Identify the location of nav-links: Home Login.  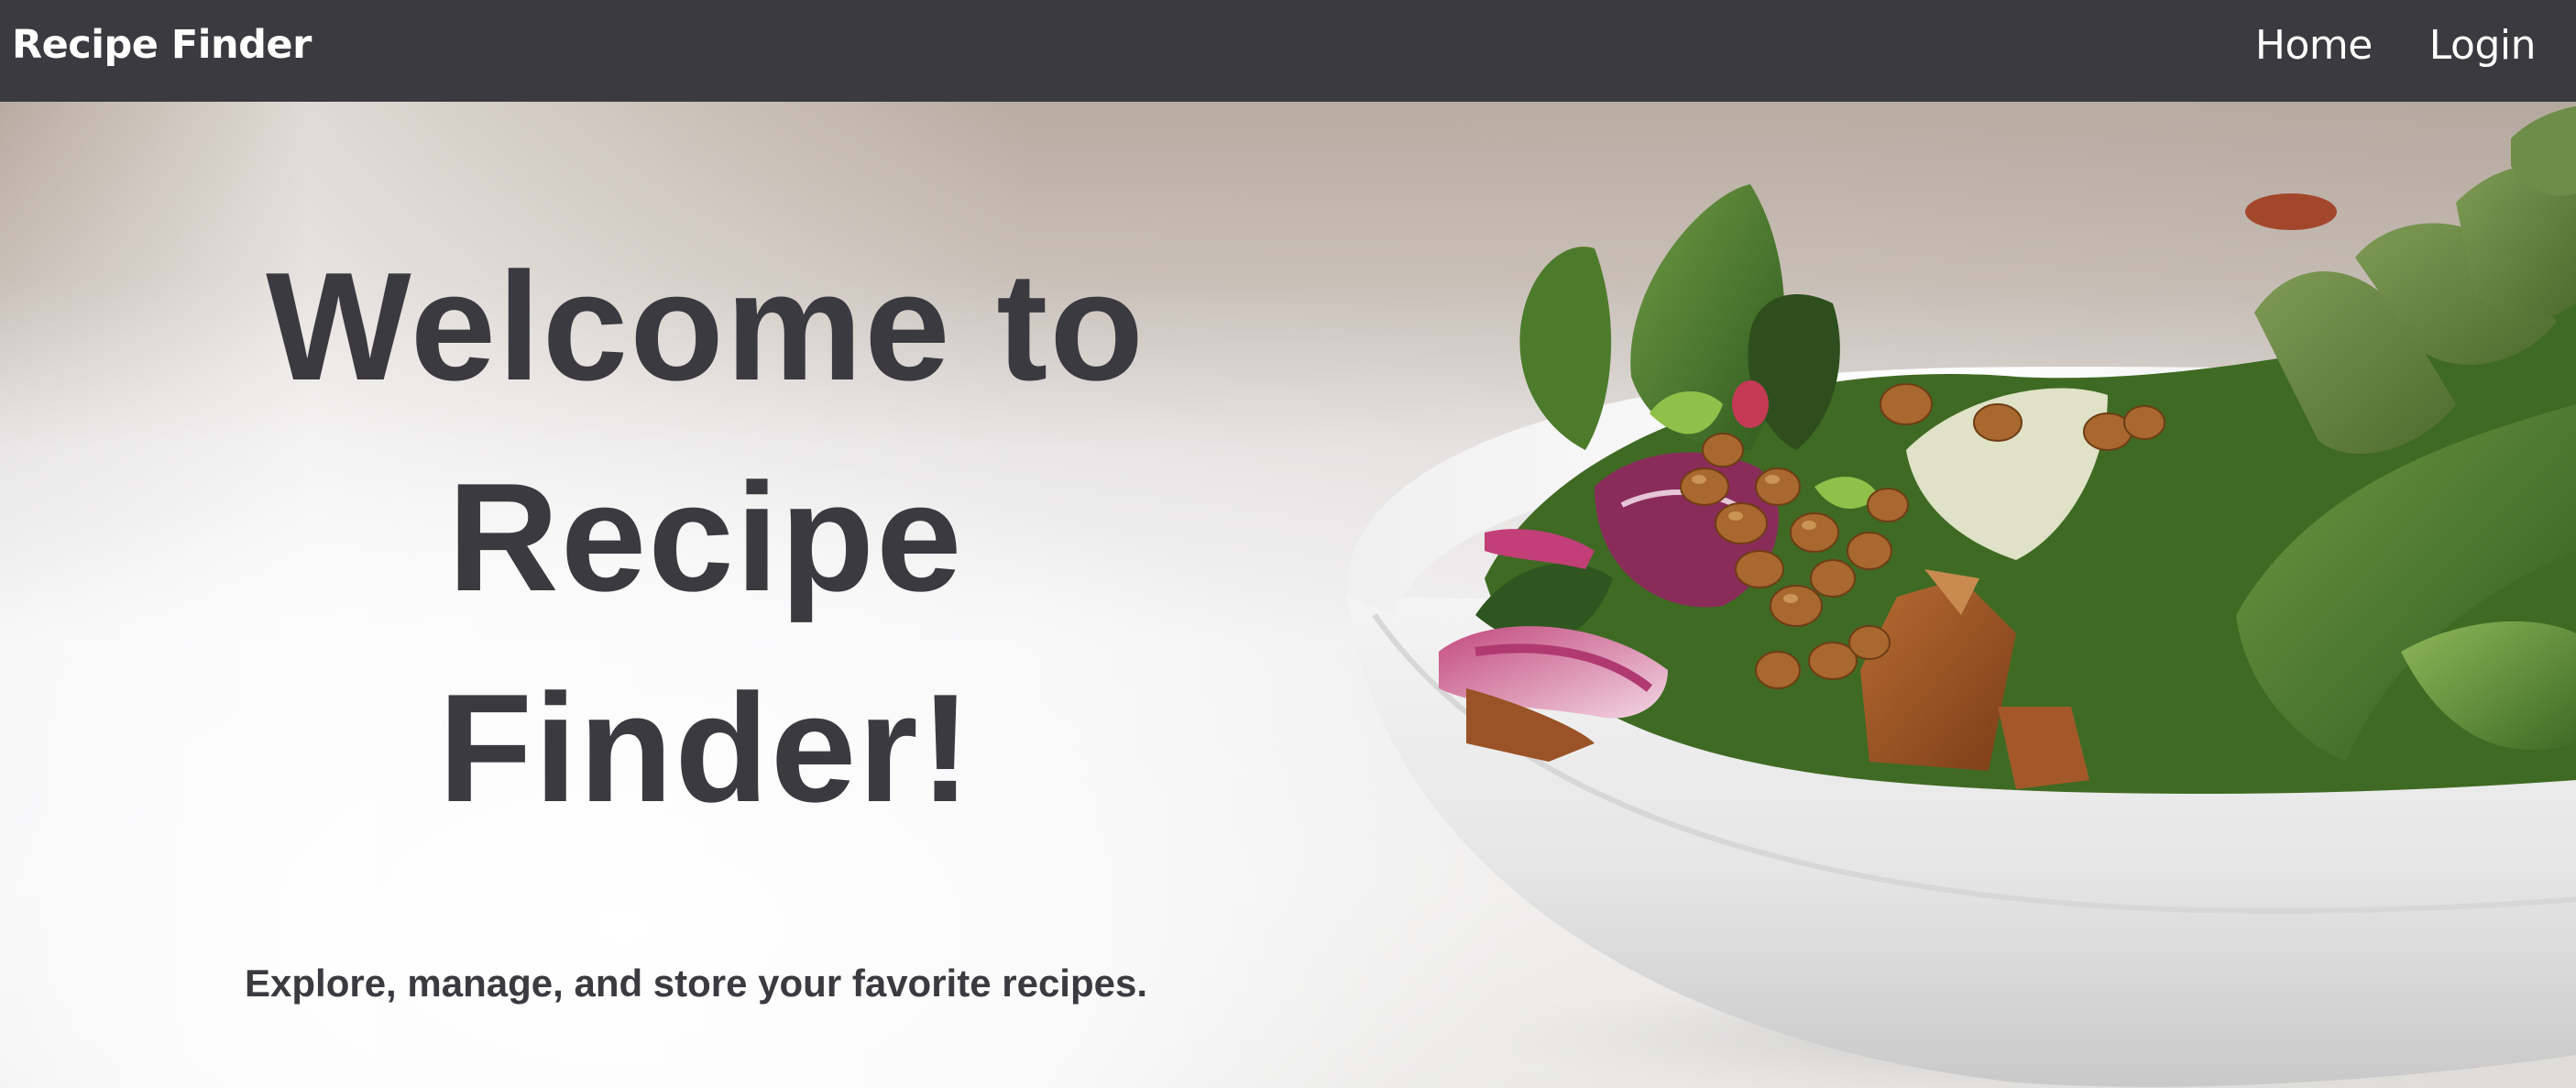
(2396, 45).